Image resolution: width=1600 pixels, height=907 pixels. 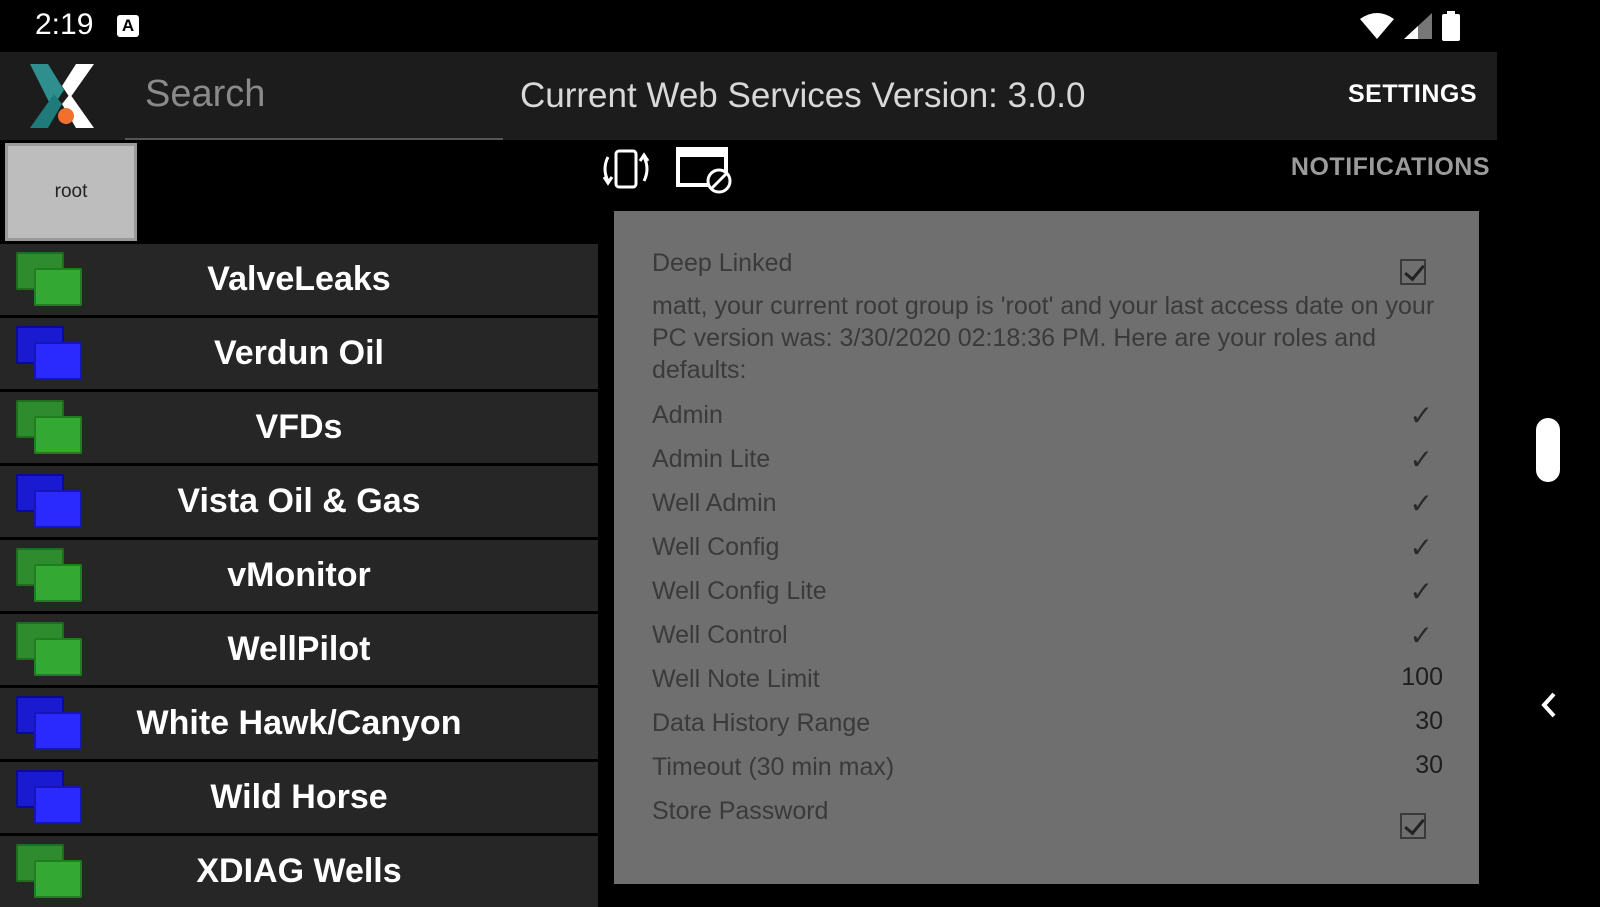 I want to click on role-row: Well Config ✓, so click(x=1047, y=552).